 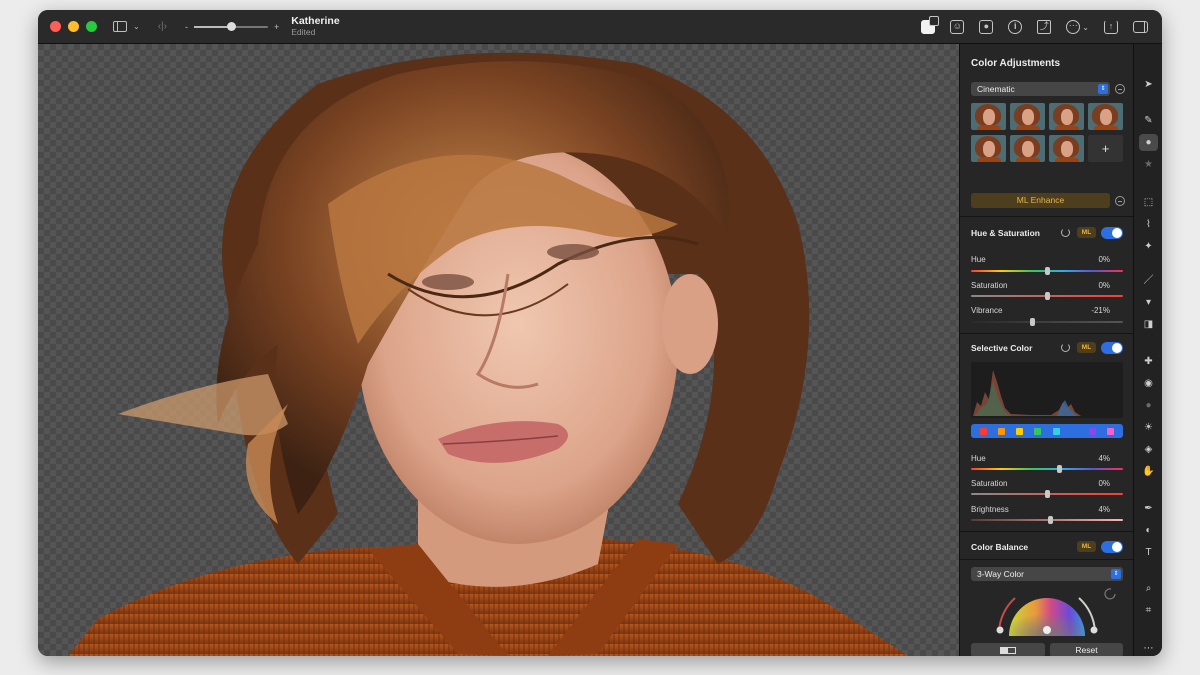 I want to click on zoom-slider-knob, so click(x=231, y=26).